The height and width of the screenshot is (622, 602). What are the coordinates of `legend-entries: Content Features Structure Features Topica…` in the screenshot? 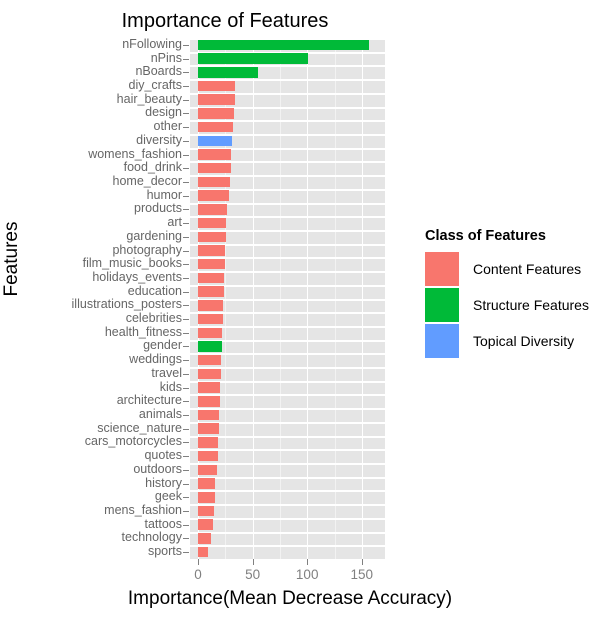 It's located at (512, 305).